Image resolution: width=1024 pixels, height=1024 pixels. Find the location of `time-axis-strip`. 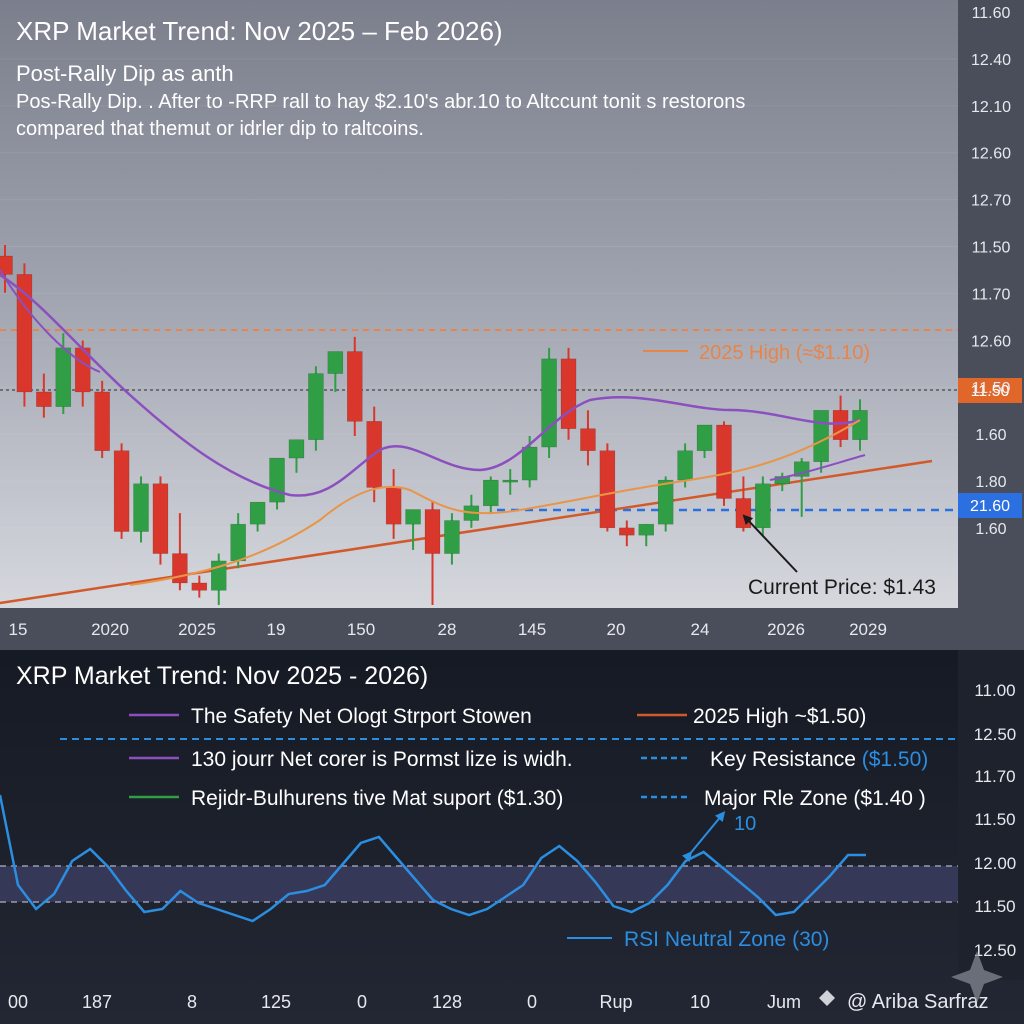

time-axis-strip is located at coordinates (479, 629).